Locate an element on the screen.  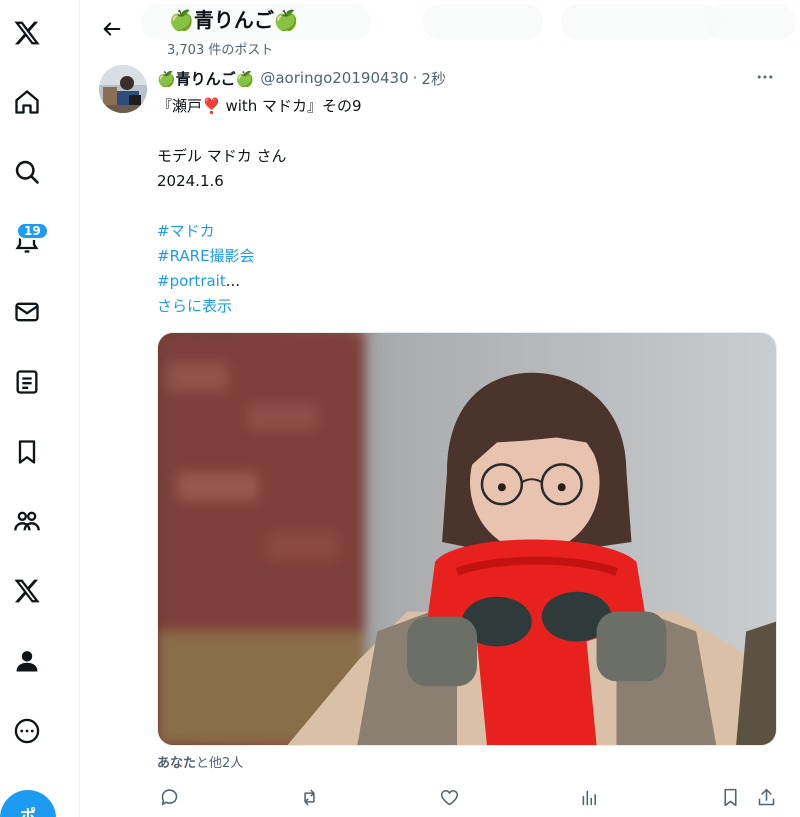
views-button is located at coordinates (589, 797).